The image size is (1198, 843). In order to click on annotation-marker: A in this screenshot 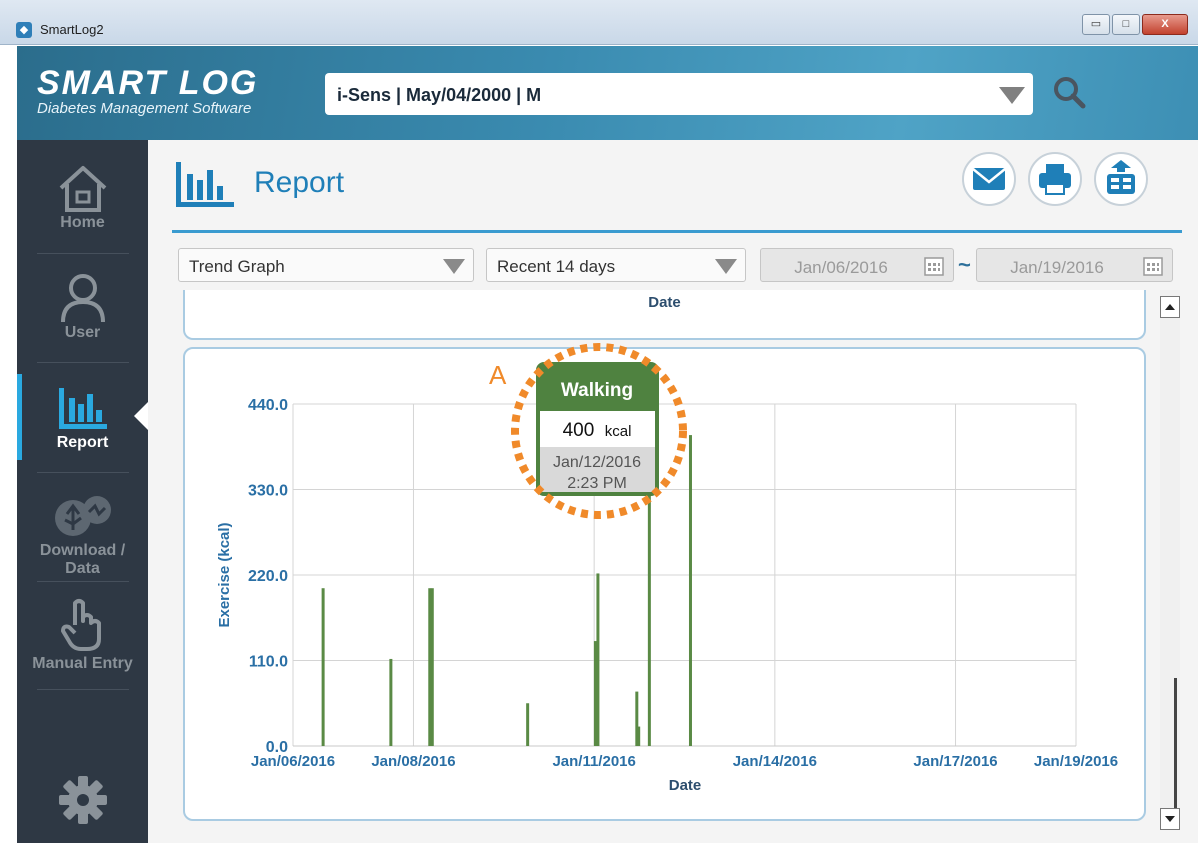, I will do `click(498, 375)`.